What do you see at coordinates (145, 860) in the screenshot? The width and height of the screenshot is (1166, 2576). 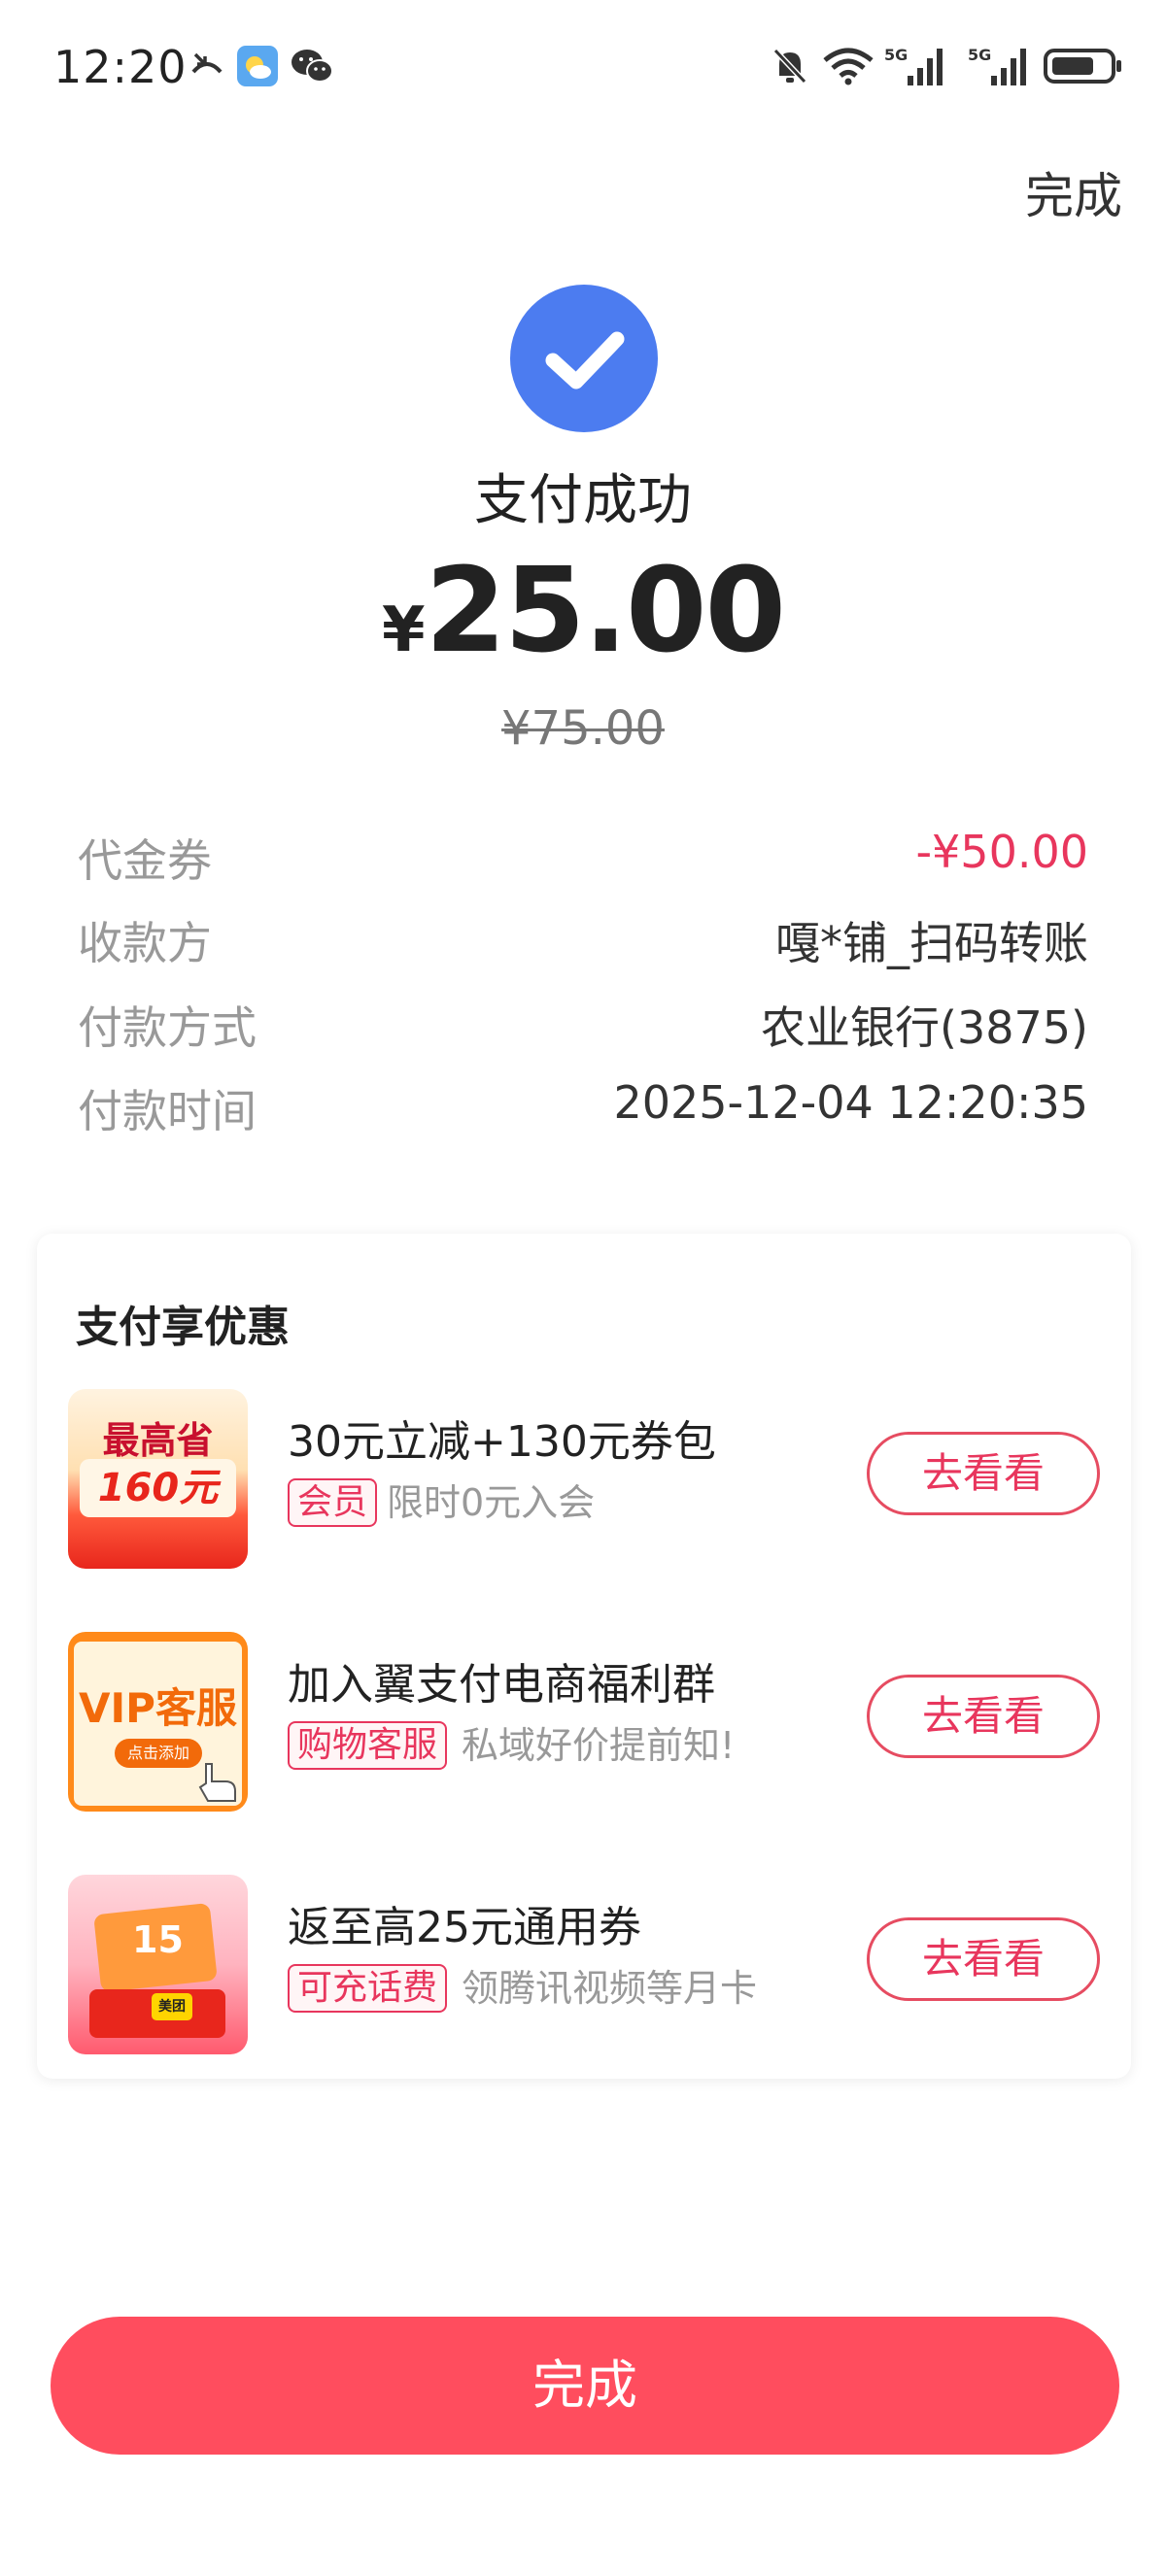 I see `detail-label-voucher: 代金券` at bounding box center [145, 860].